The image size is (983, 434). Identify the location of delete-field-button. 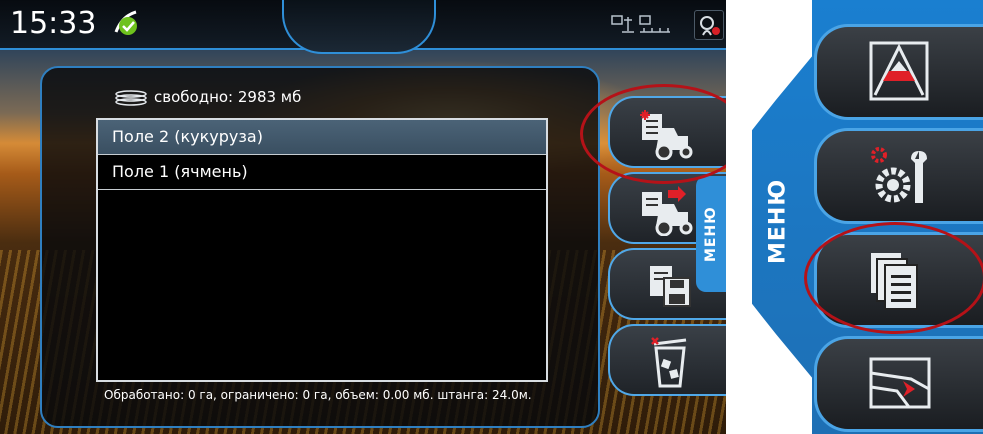
(667, 360).